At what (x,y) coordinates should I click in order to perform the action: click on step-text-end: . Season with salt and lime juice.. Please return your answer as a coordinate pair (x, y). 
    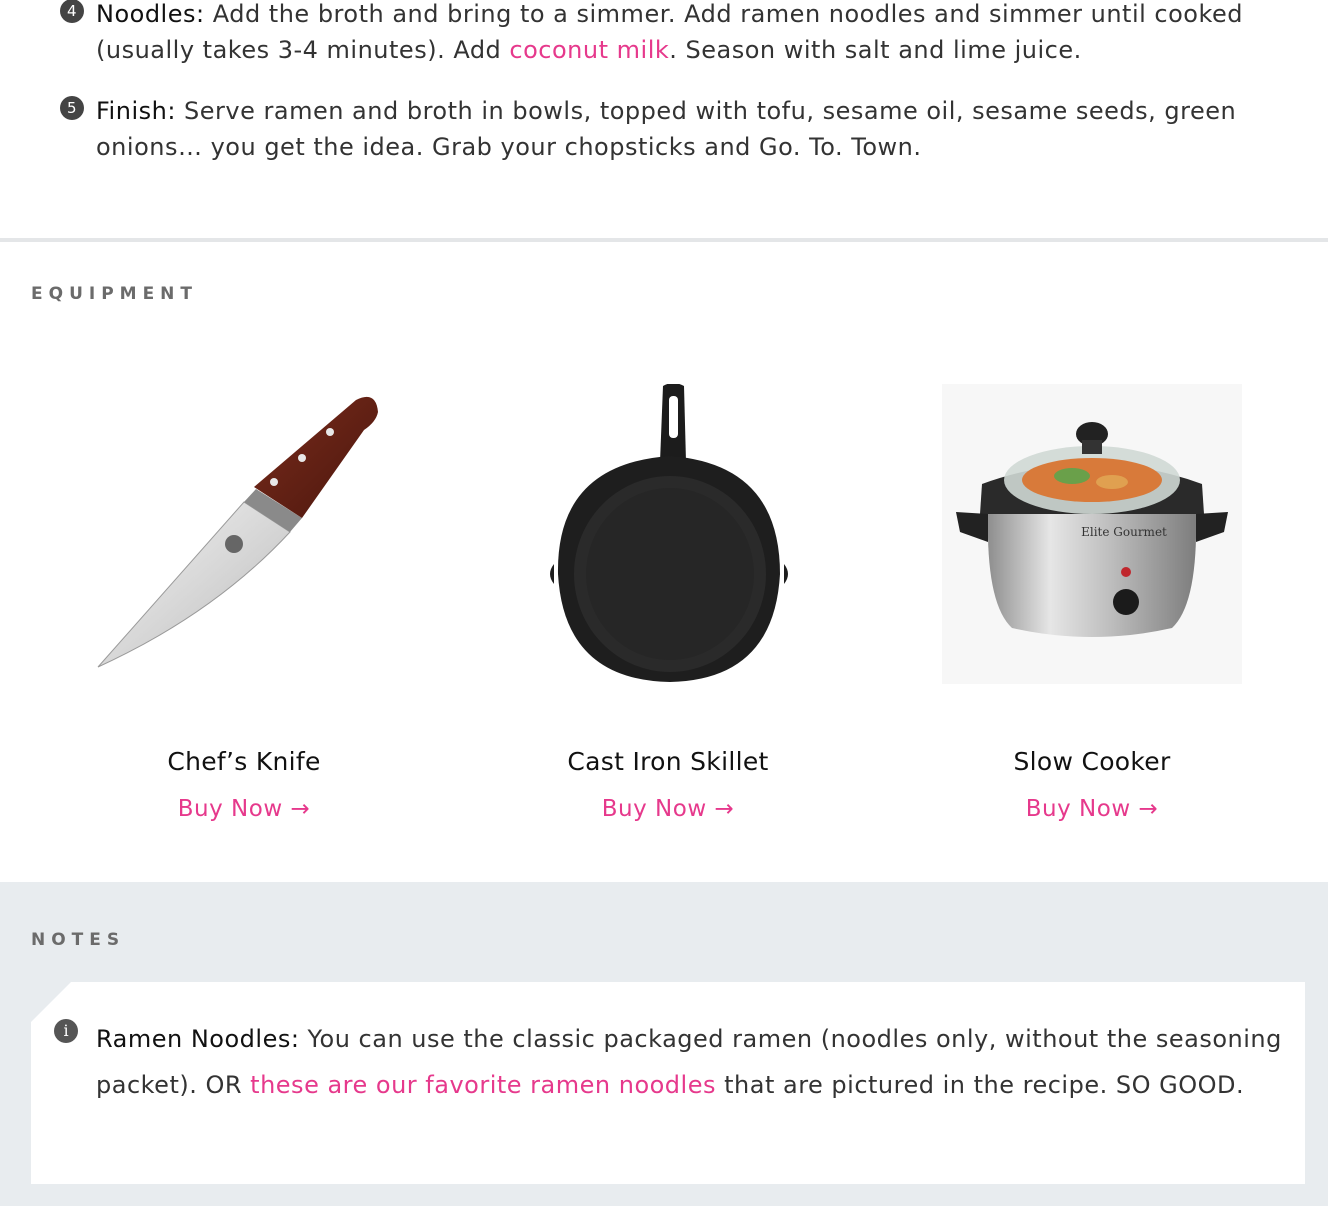
    Looking at the image, I should click on (875, 50).